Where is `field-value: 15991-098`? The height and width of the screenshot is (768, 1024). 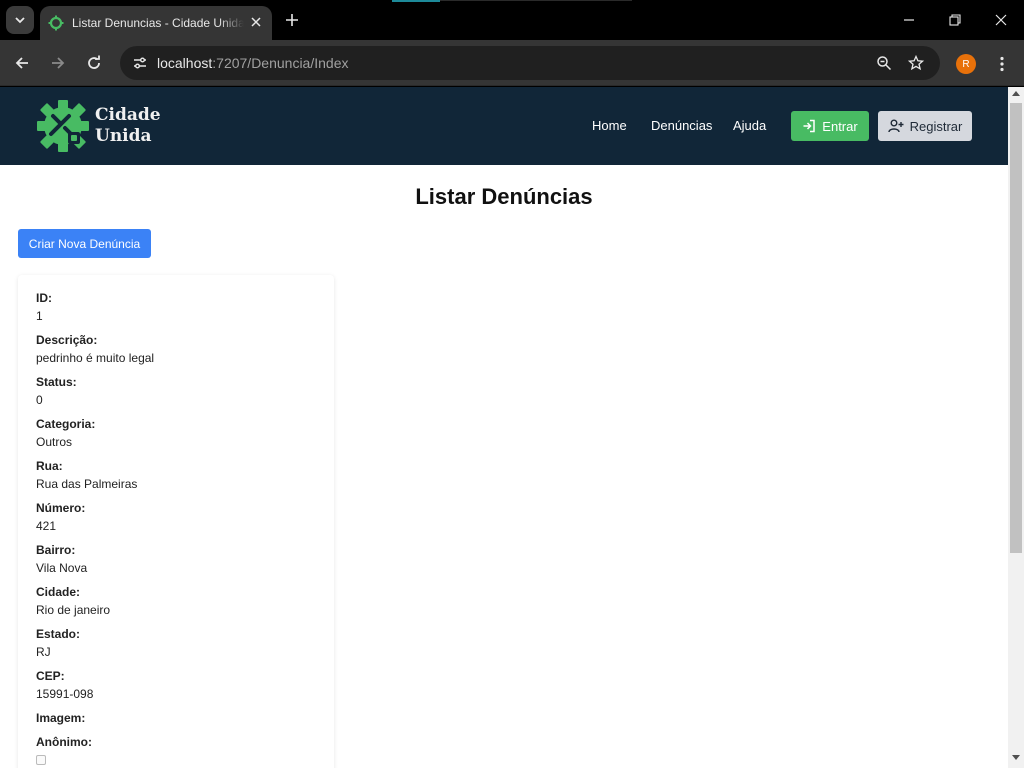 field-value: 15991-098 is located at coordinates (65, 694).